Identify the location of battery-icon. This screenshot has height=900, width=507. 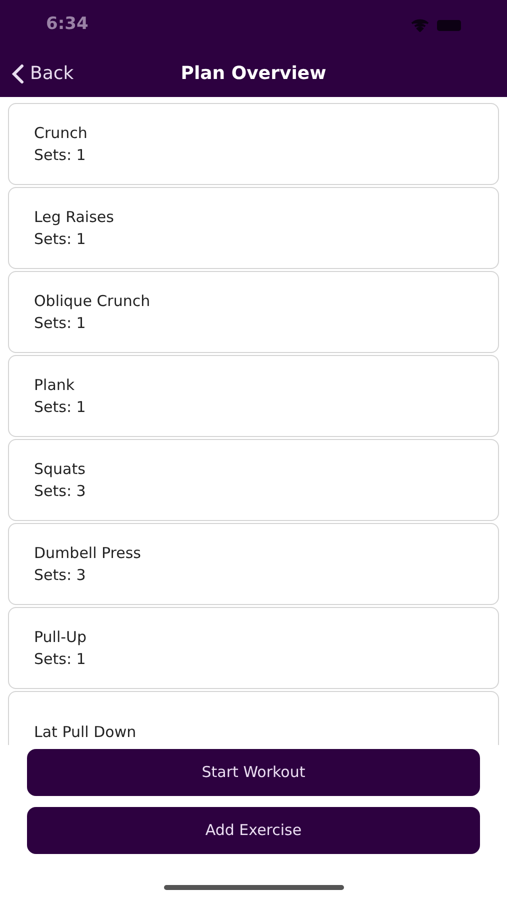
(449, 25).